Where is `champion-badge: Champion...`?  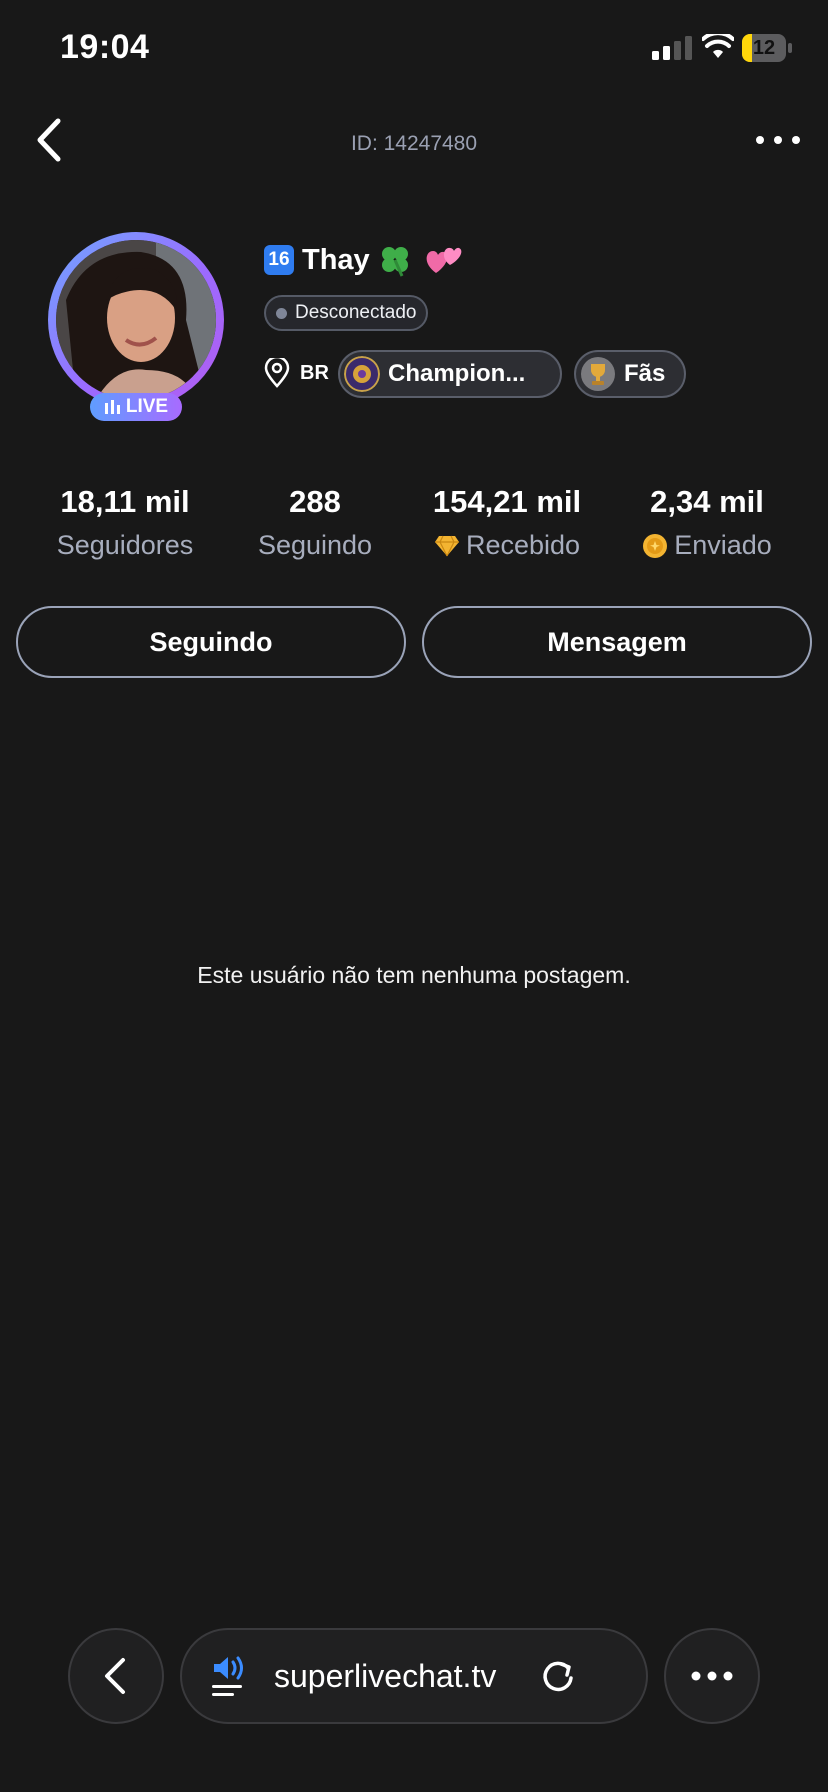
champion-badge: Champion... is located at coordinates (450, 374).